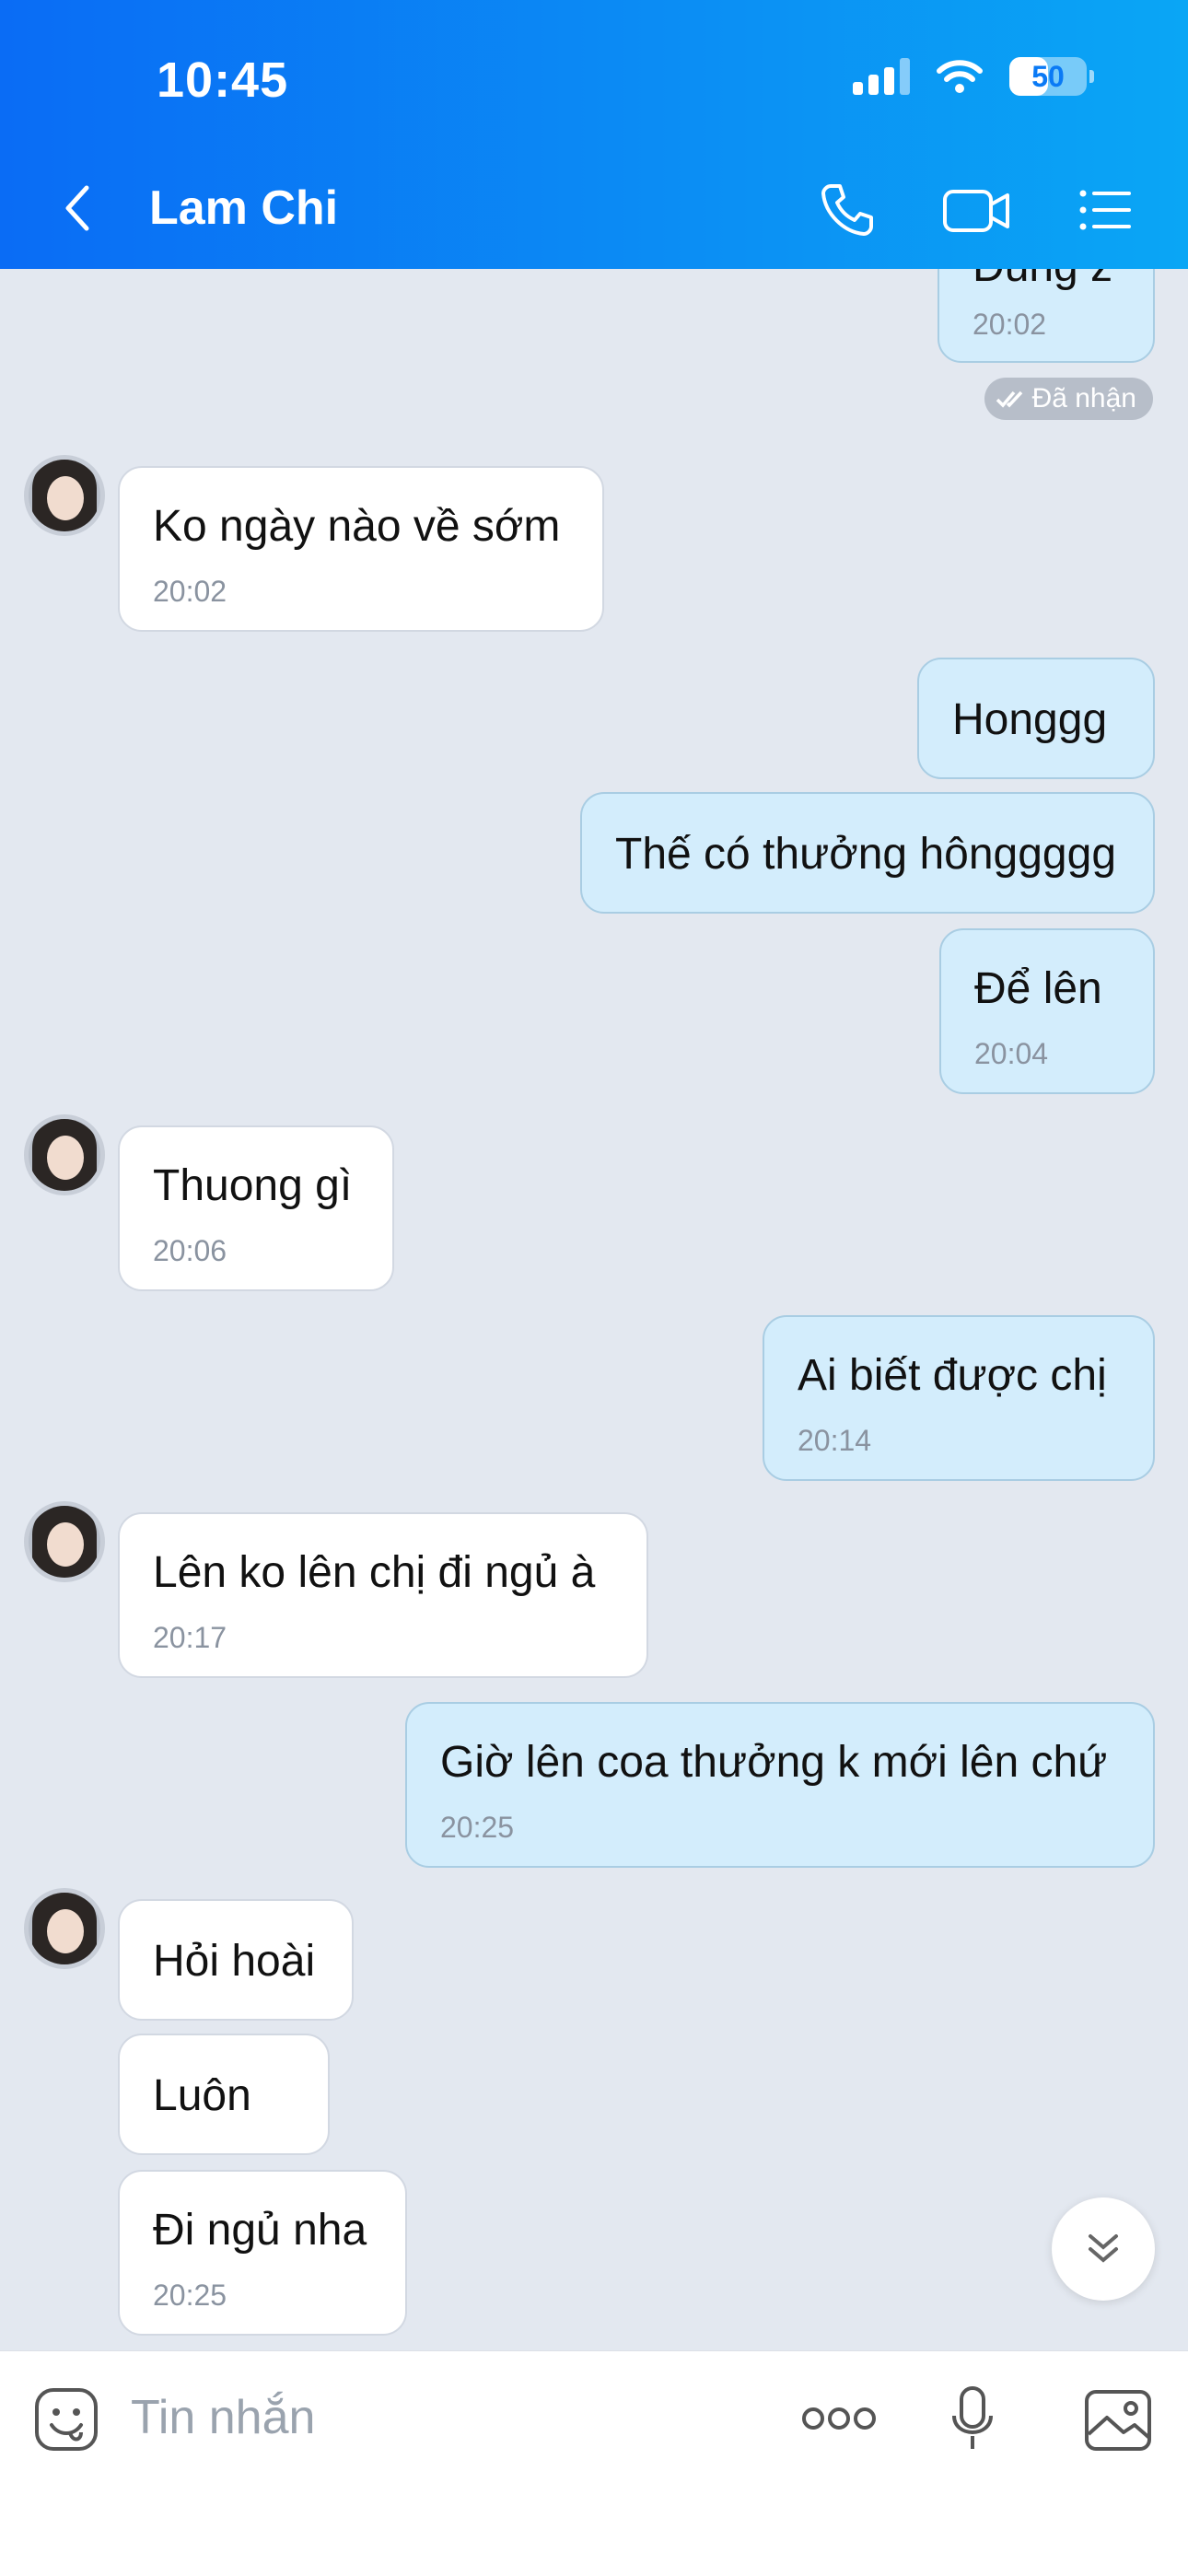 Image resolution: width=1188 pixels, height=2576 pixels. Describe the element at coordinates (952, 1375) in the screenshot. I see `message-text: Ai biết được chị` at that location.